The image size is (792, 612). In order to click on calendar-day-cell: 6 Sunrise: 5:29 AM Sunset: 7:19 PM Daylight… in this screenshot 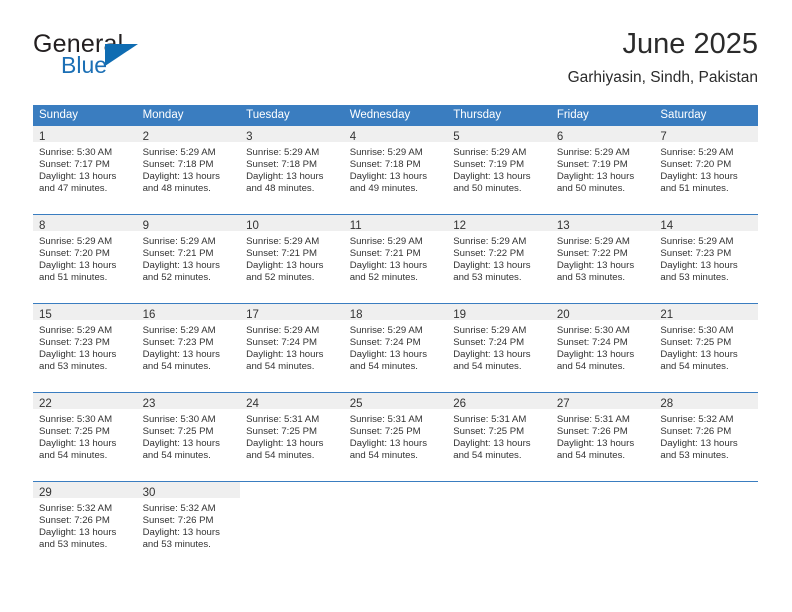, I will do `click(602, 170)`.